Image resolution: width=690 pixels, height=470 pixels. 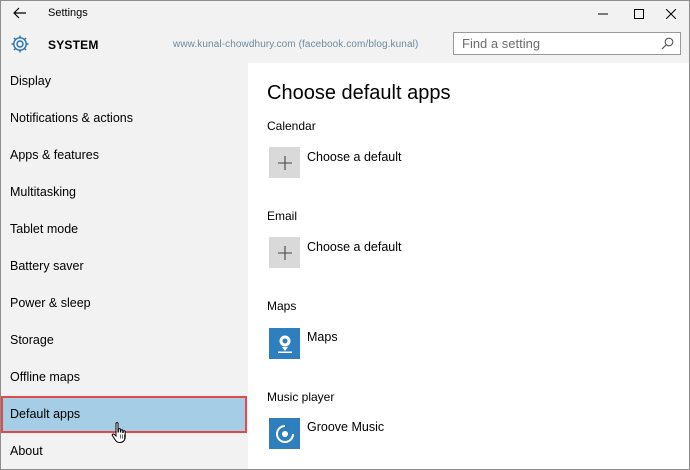 What do you see at coordinates (639, 13) in the screenshot?
I see `maximize-icon` at bounding box center [639, 13].